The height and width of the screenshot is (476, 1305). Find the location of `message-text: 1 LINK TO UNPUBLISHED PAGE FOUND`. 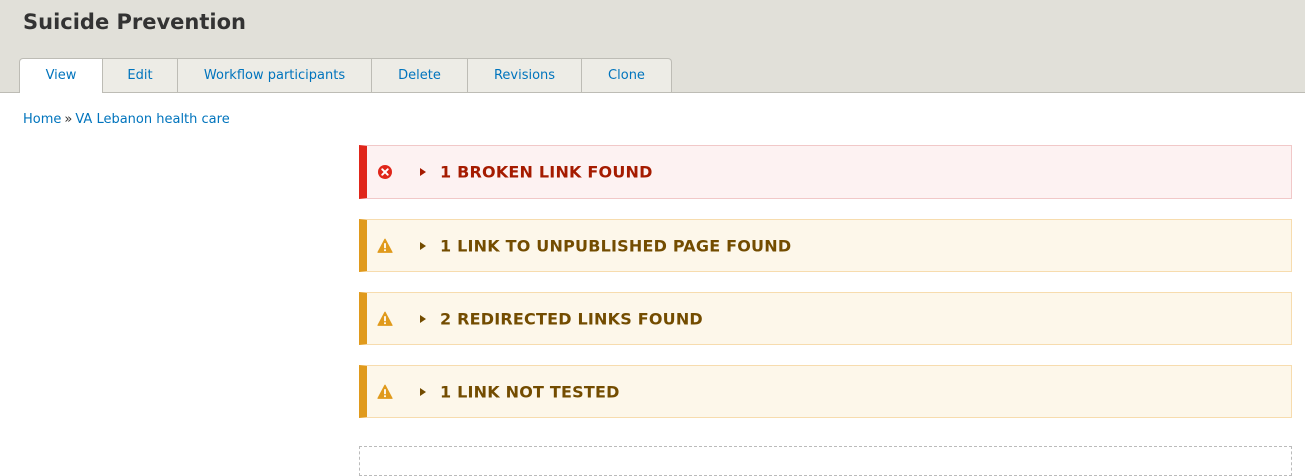

message-text: 1 LINK TO UNPUBLISHED PAGE FOUND is located at coordinates (616, 245).